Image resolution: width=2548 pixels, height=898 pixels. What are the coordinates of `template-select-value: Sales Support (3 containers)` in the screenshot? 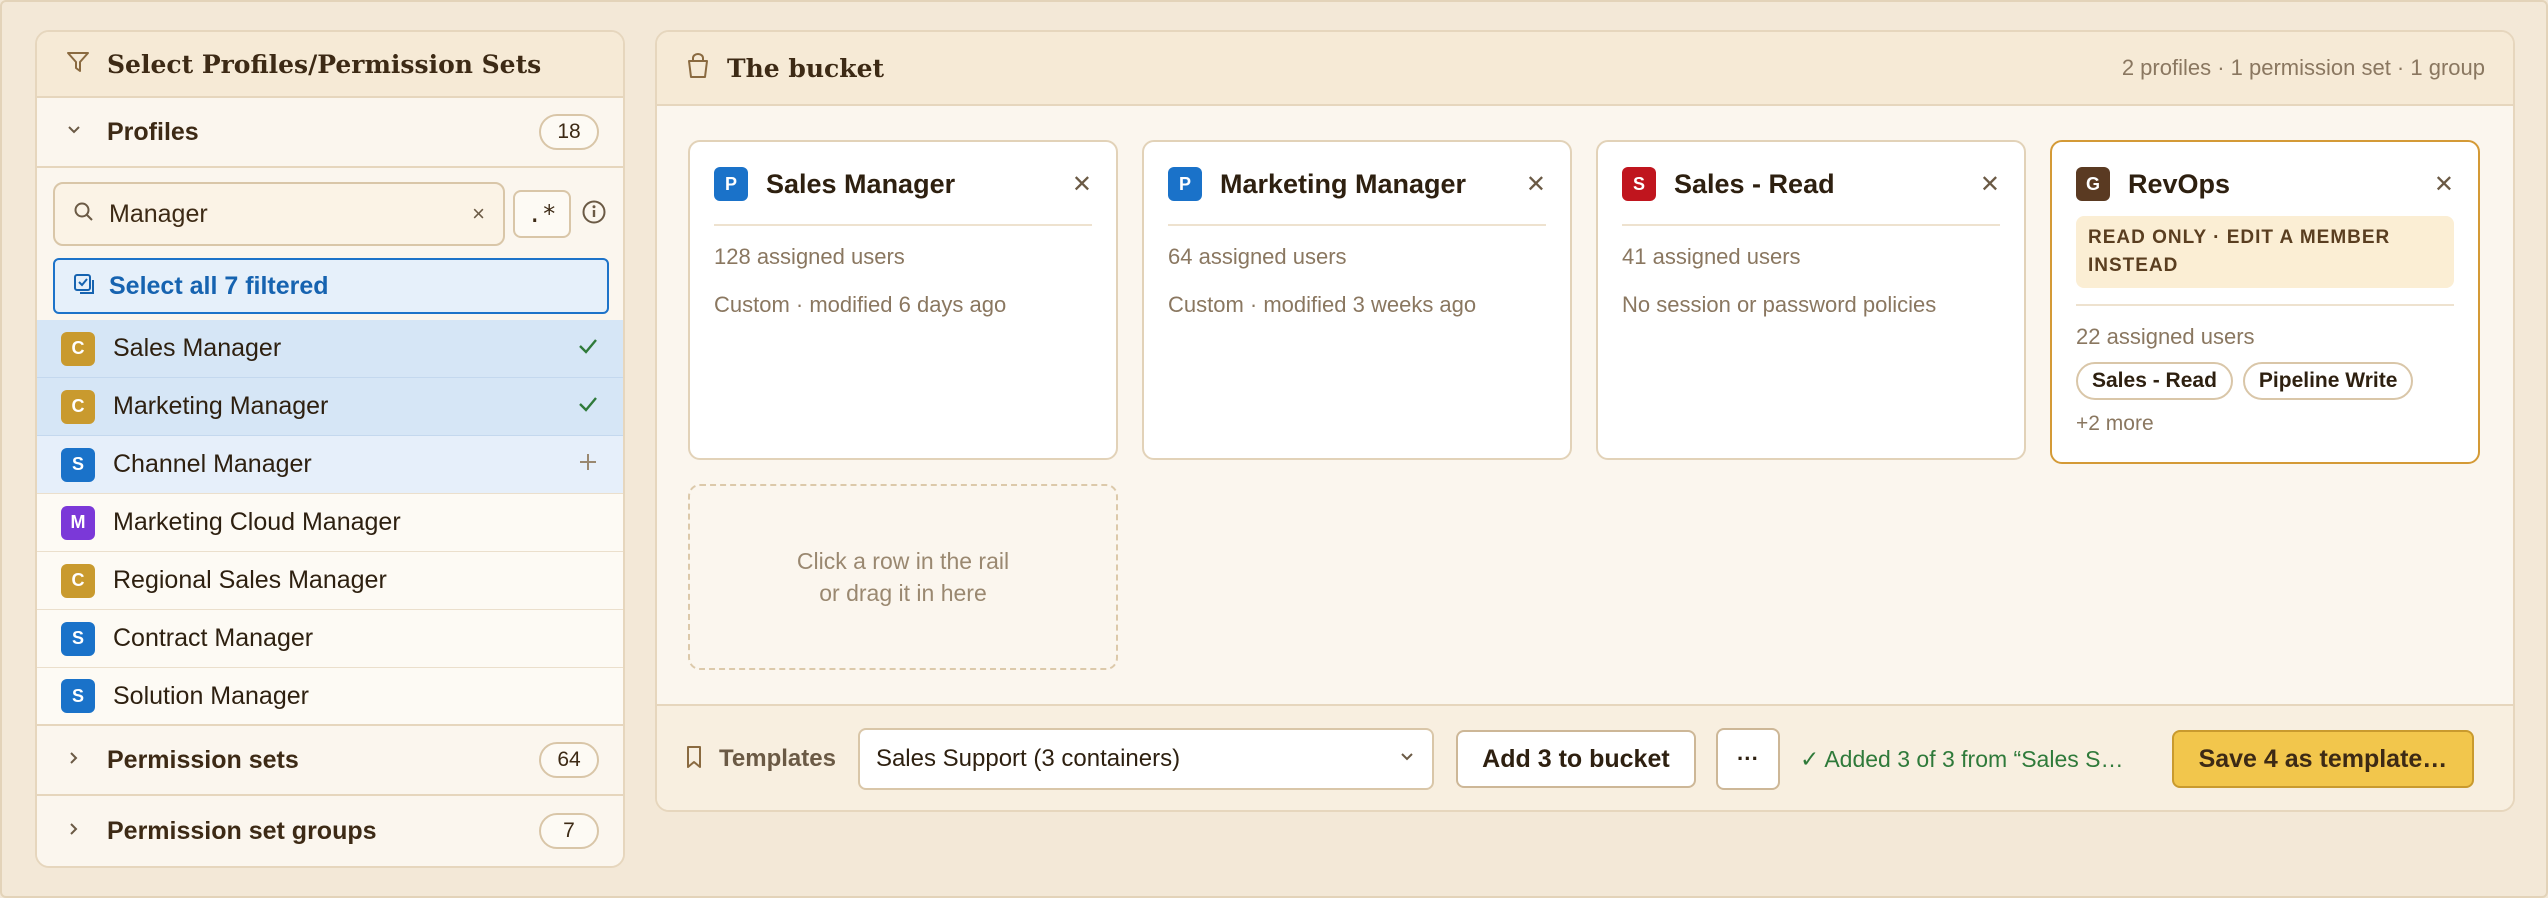 It's located at (1028, 758).